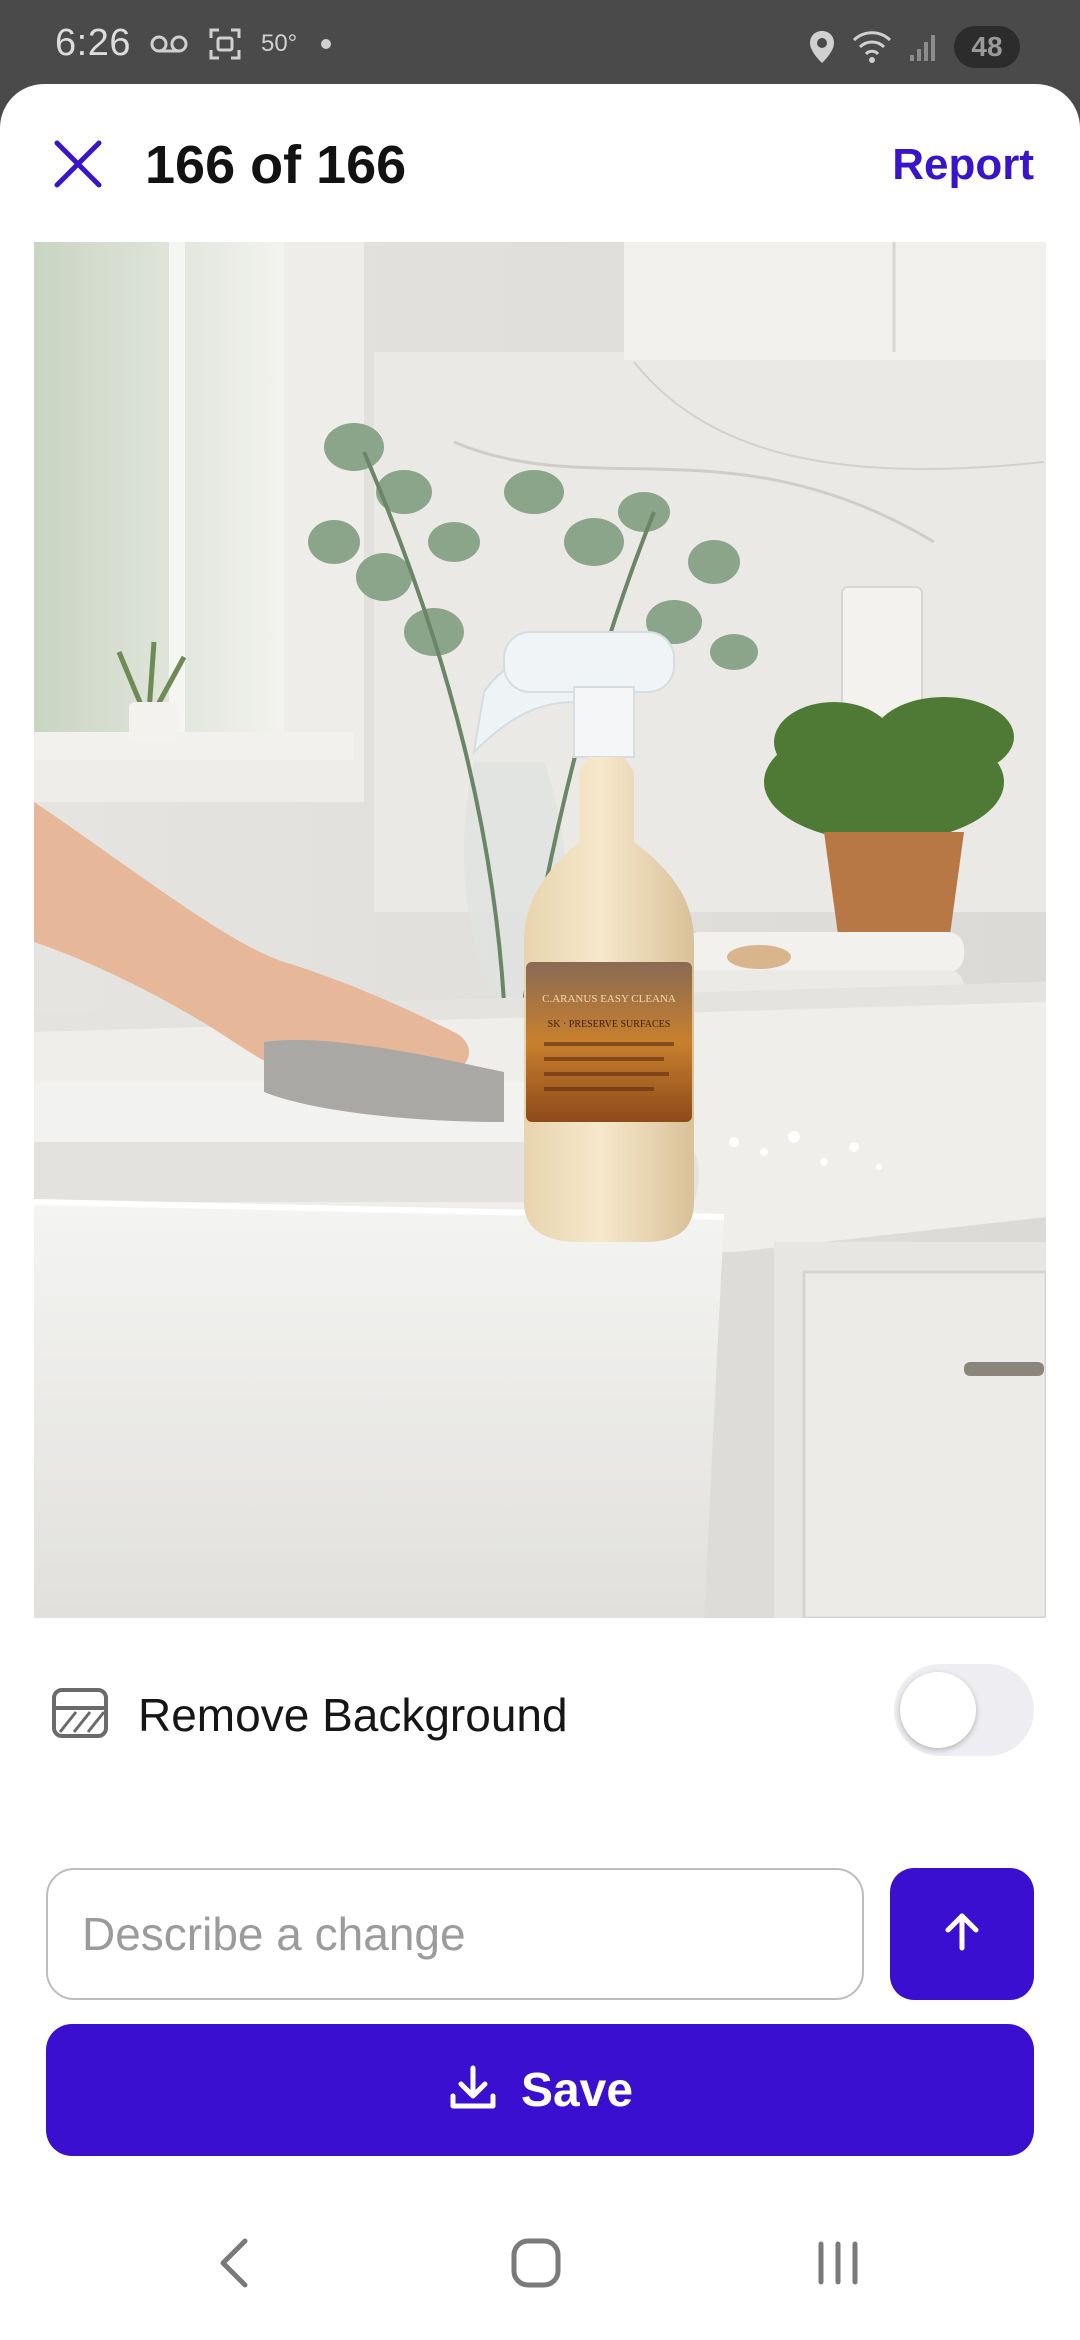 The width and height of the screenshot is (1080, 2340). I want to click on system-navigation-bar, so click(540, 2265).